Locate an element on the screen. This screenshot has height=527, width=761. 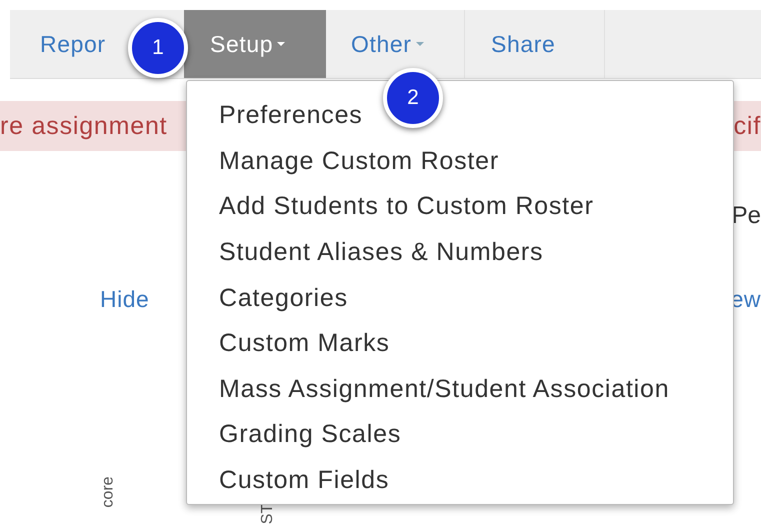
menu-item: Mass Assignment/Student Association is located at coordinates (444, 389).